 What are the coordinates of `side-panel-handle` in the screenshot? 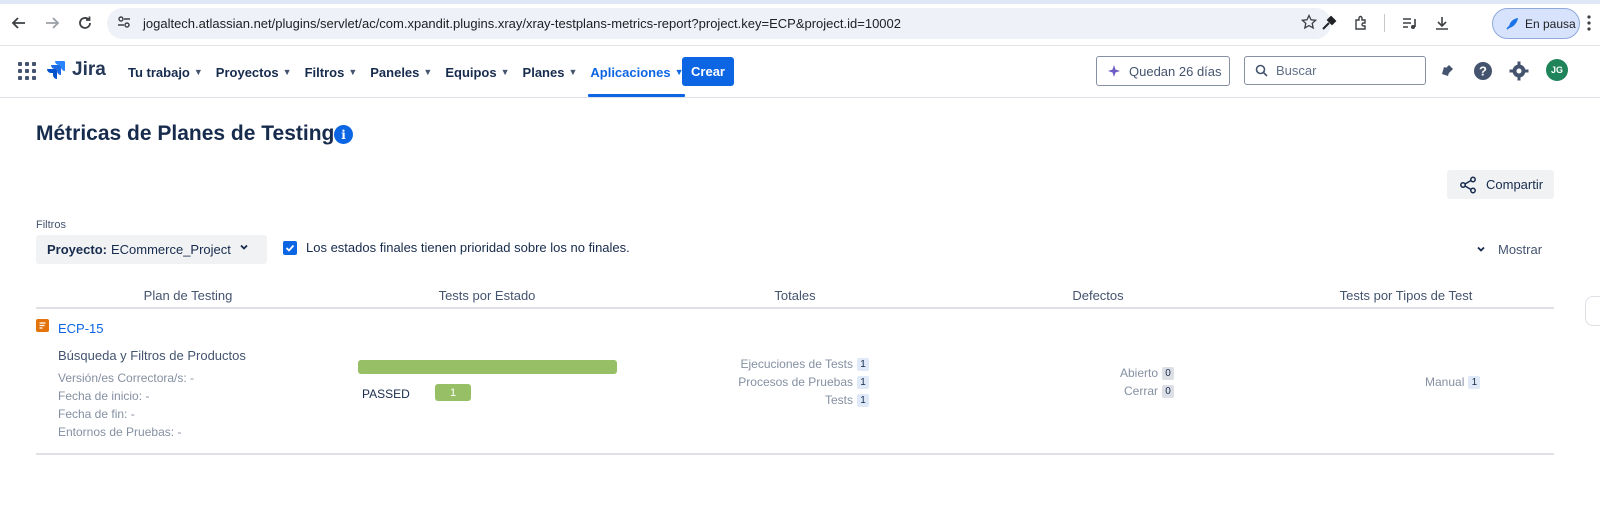 It's located at (1592, 311).